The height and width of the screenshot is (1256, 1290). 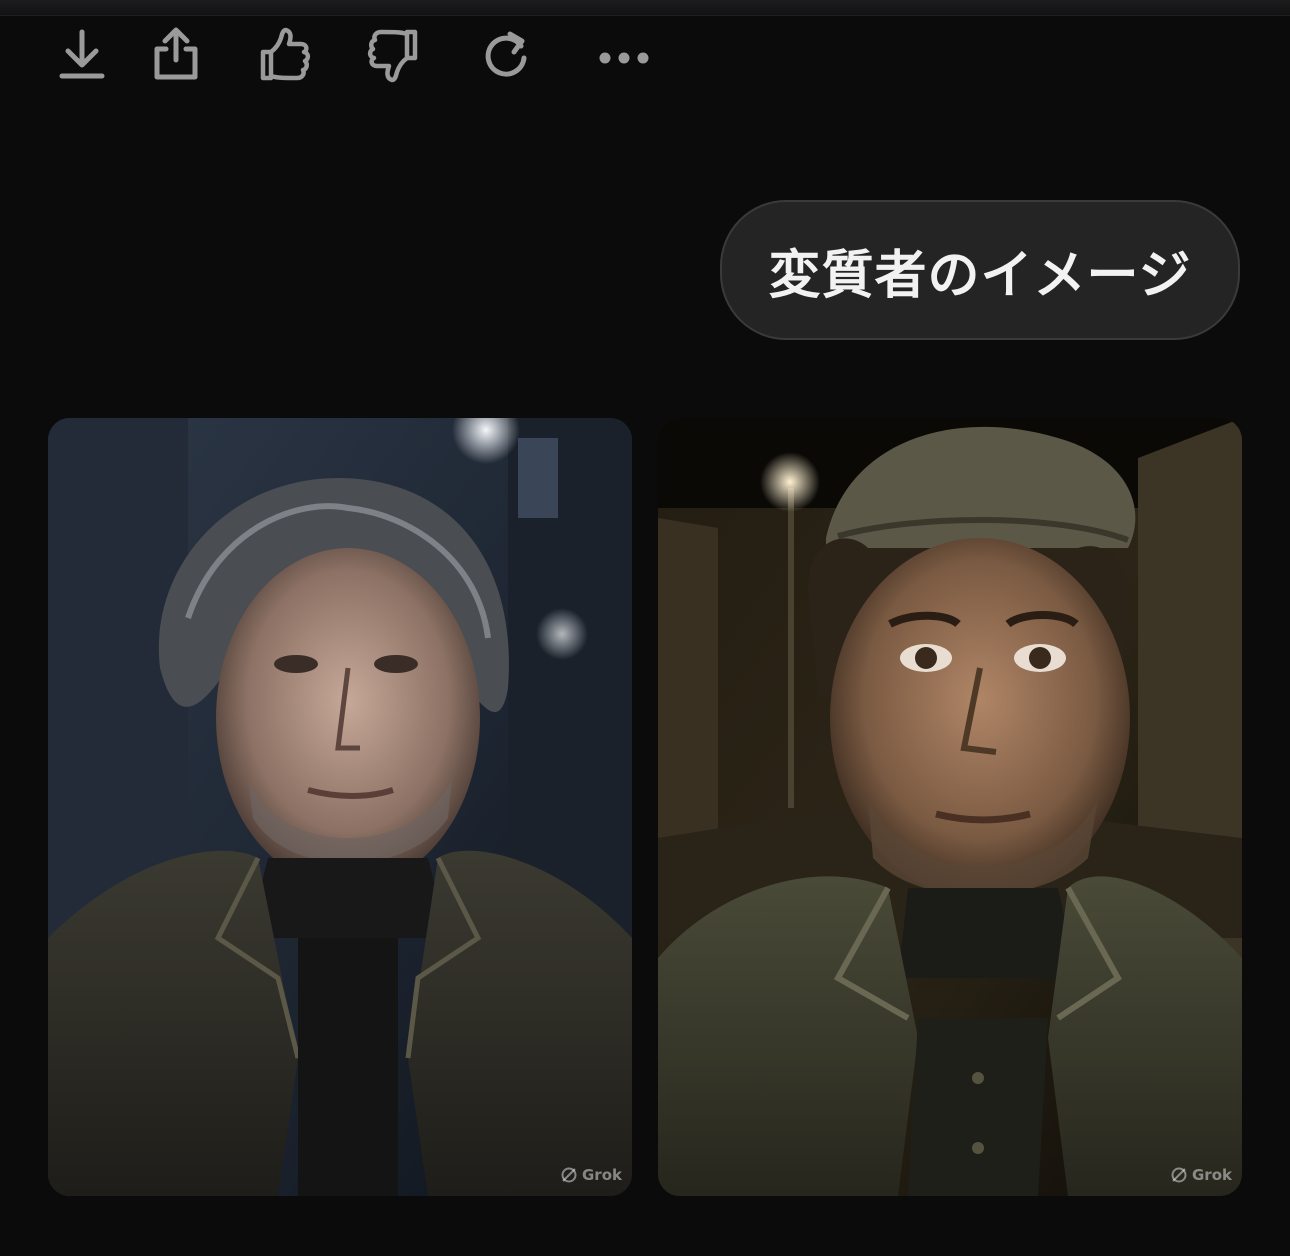 I want to click on download-icon, so click(x=82, y=54).